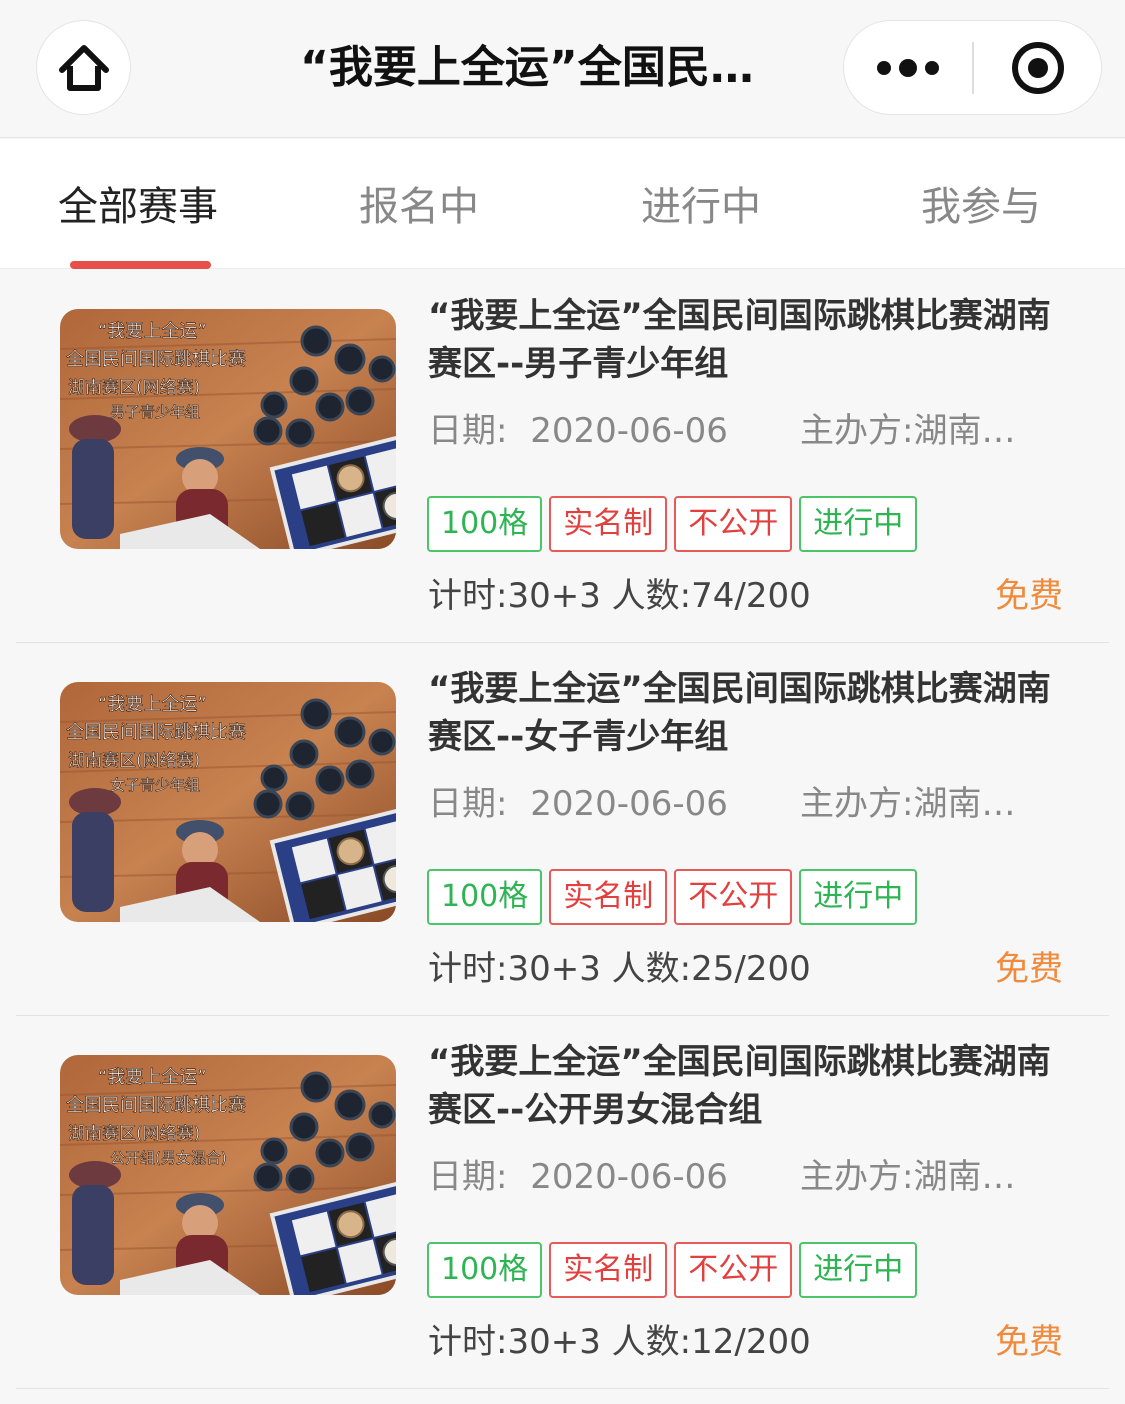 The image size is (1125, 1404). I want to click on menu-capsule, so click(972, 67).